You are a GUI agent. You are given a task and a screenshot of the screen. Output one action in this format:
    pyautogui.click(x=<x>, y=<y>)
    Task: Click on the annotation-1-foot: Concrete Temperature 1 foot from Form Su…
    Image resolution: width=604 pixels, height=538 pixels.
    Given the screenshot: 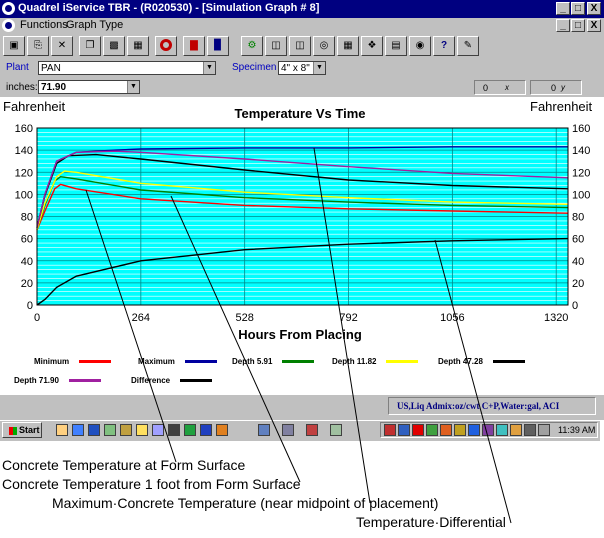 What is the action you would take?
    pyautogui.click(x=151, y=484)
    